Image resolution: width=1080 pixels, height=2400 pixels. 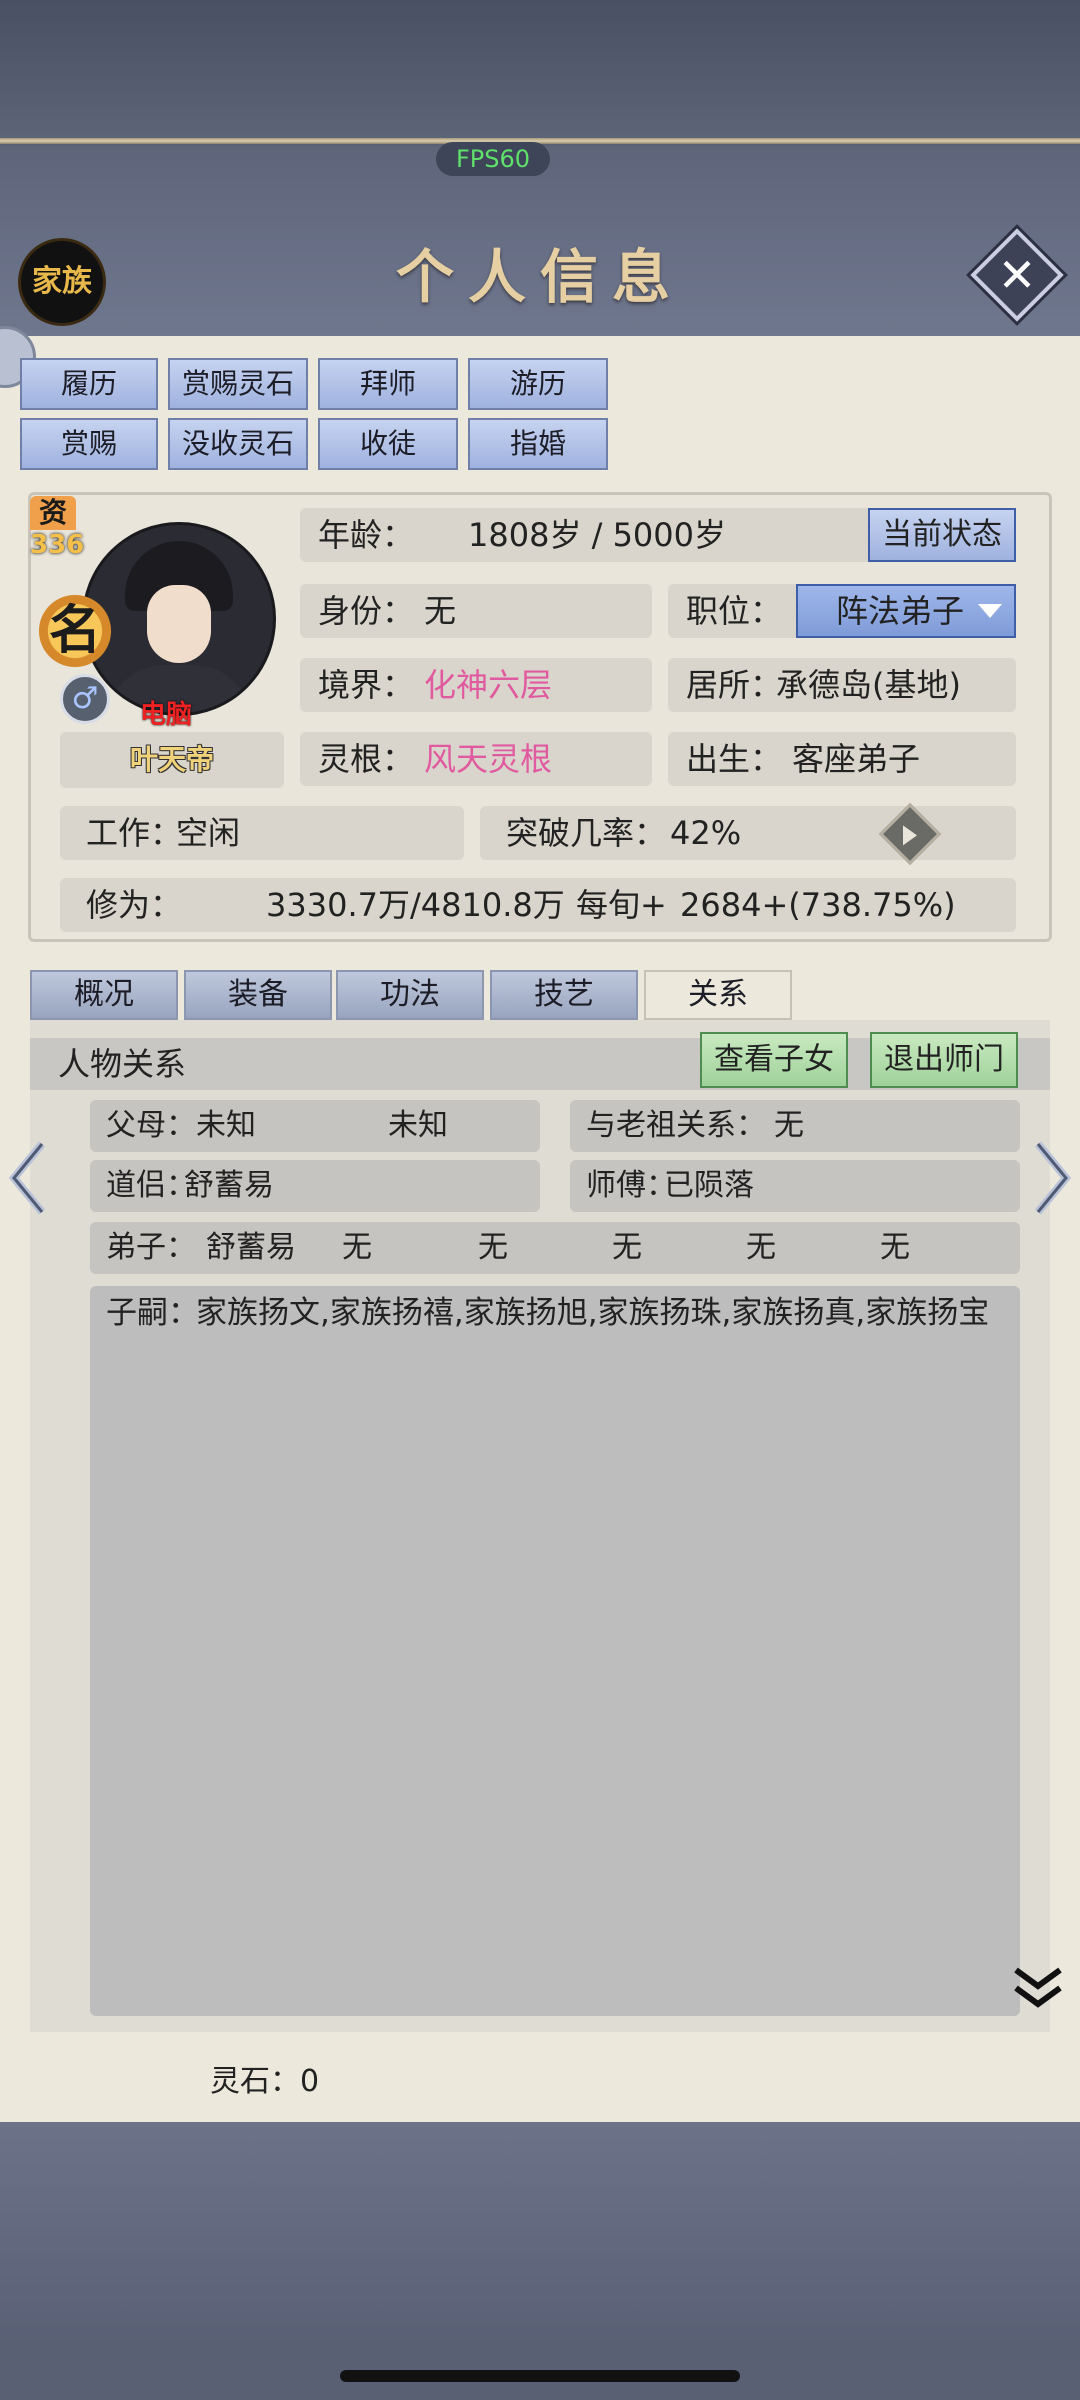 What do you see at coordinates (564, 995) in the screenshot?
I see `tab-skills: 技艺` at bounding box center [564, 995].